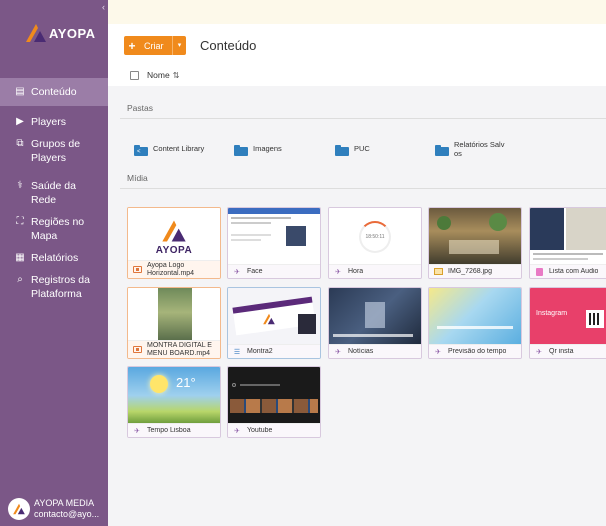 The image size is (606, 526). What do you see at coordinates (20, 279) in the screenshot?
I see `logs-icon: ⌕` at bounding box center [20, 279].